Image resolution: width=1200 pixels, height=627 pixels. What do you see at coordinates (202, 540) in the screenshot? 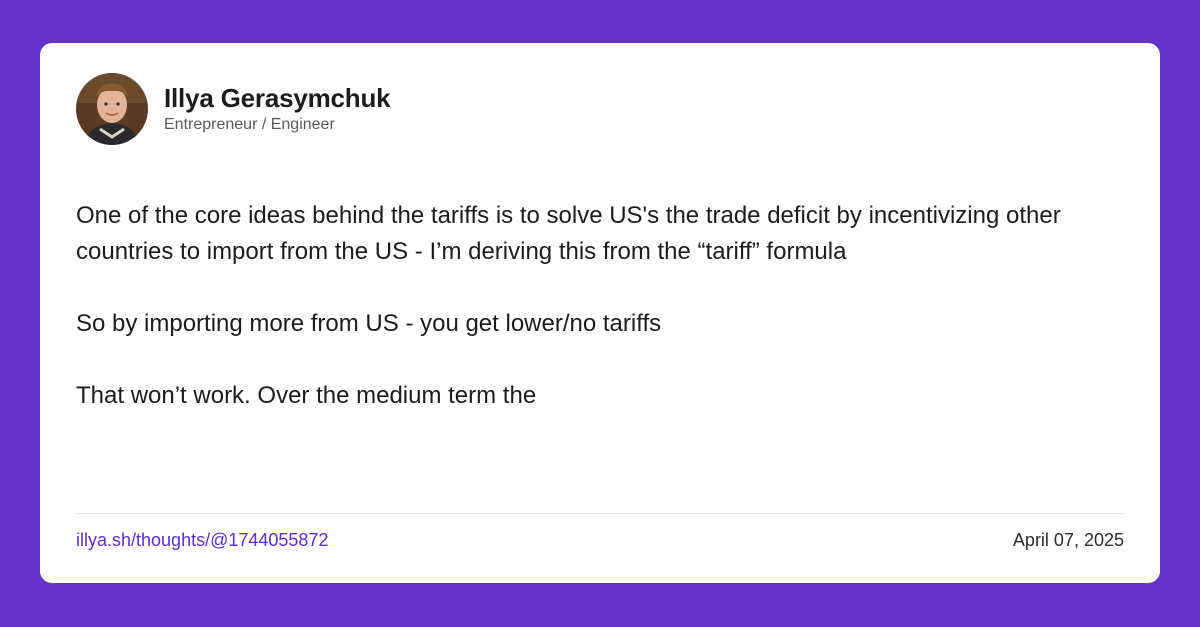
I see `post-link: illya.sh/thoughts/@1744055872` at bounding box center [202, 540].